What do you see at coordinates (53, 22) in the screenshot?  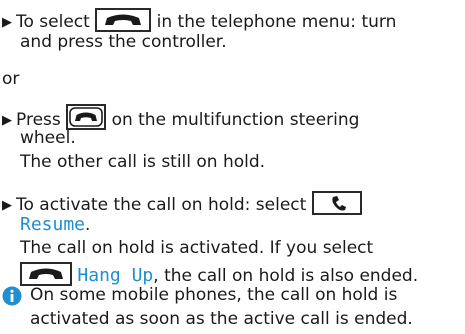 I see `step1-pre: To select` at bounding box center [53, 22].